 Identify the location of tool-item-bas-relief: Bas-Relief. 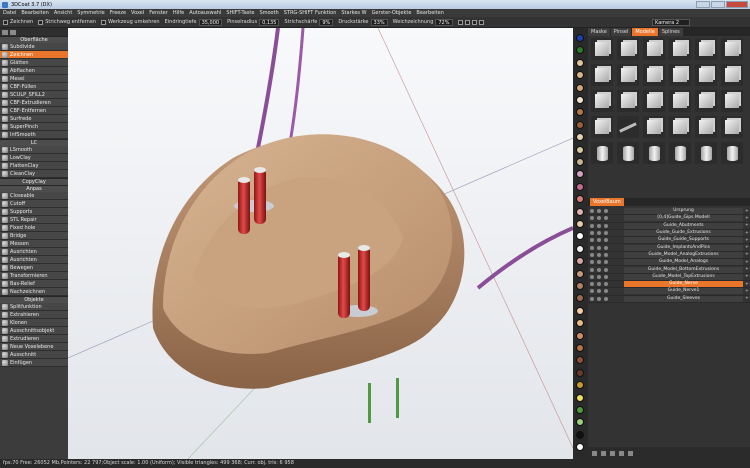
(34, 284).